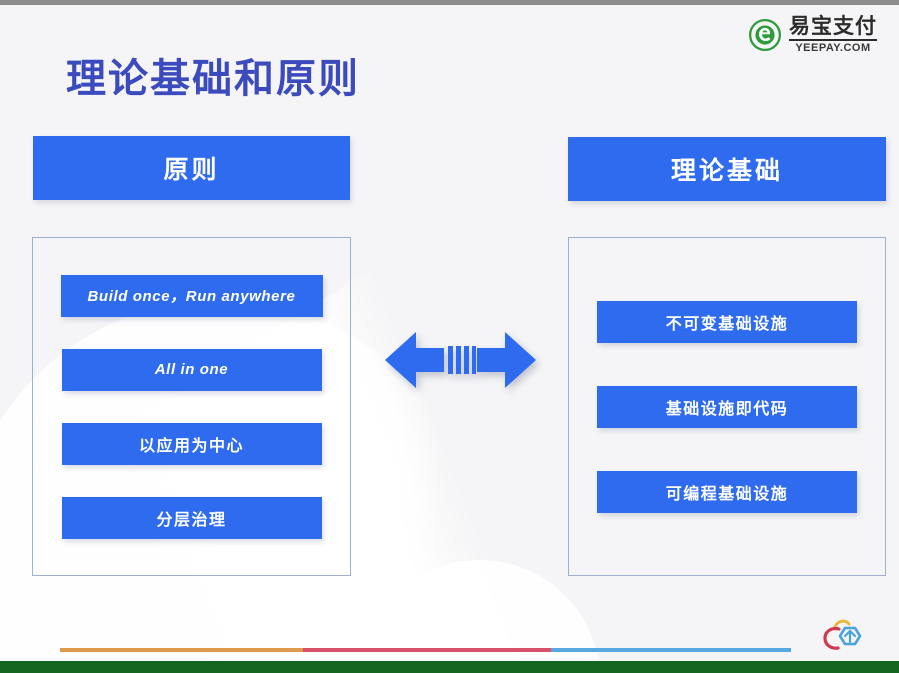  What do you see at coordinates (727, 169) in the screenshot?
I see `column-header-right: 理论基础` at bounding box center [727, 169].